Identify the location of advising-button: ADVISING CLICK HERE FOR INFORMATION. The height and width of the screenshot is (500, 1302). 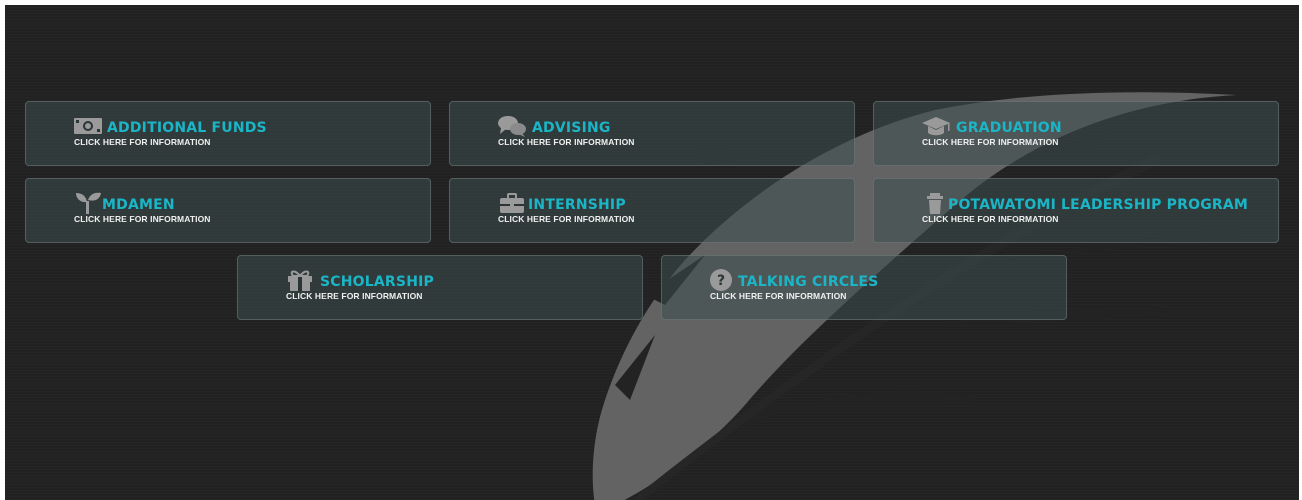
(652, 133).